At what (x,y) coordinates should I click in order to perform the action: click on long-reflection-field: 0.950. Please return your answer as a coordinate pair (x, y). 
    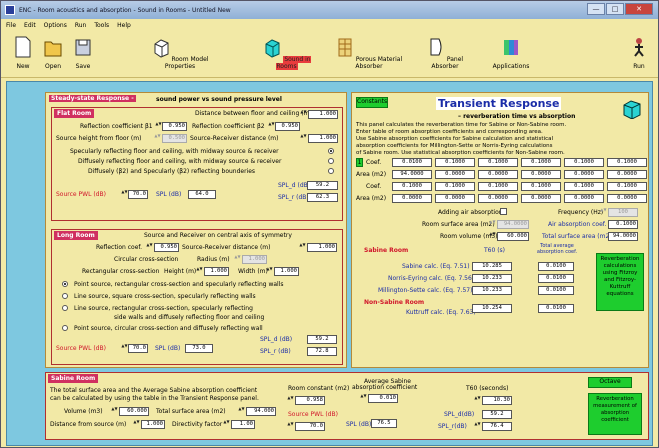
    Looking at the image, I should click on (166, 247).